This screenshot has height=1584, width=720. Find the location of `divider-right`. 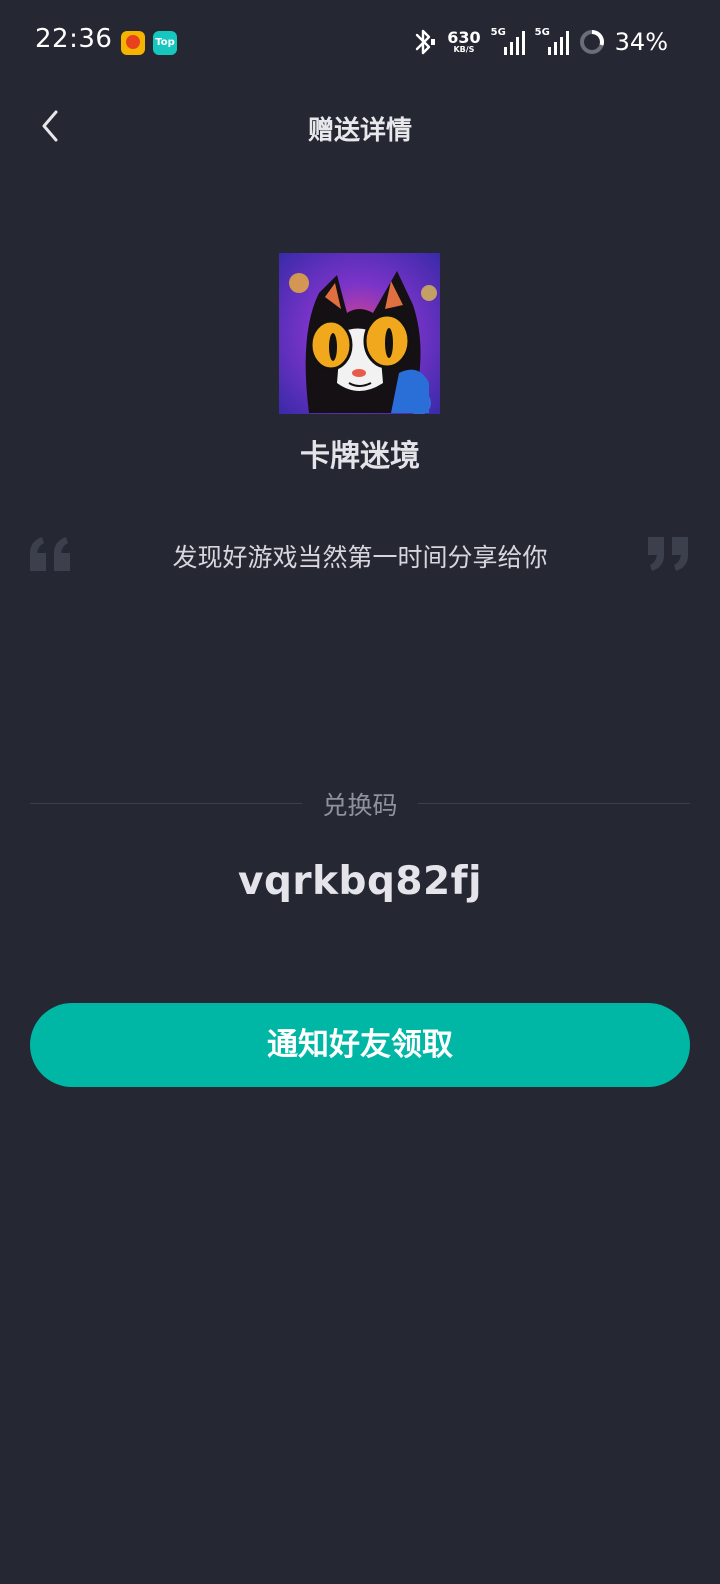

divider-right is located at coordinates (554, 803).